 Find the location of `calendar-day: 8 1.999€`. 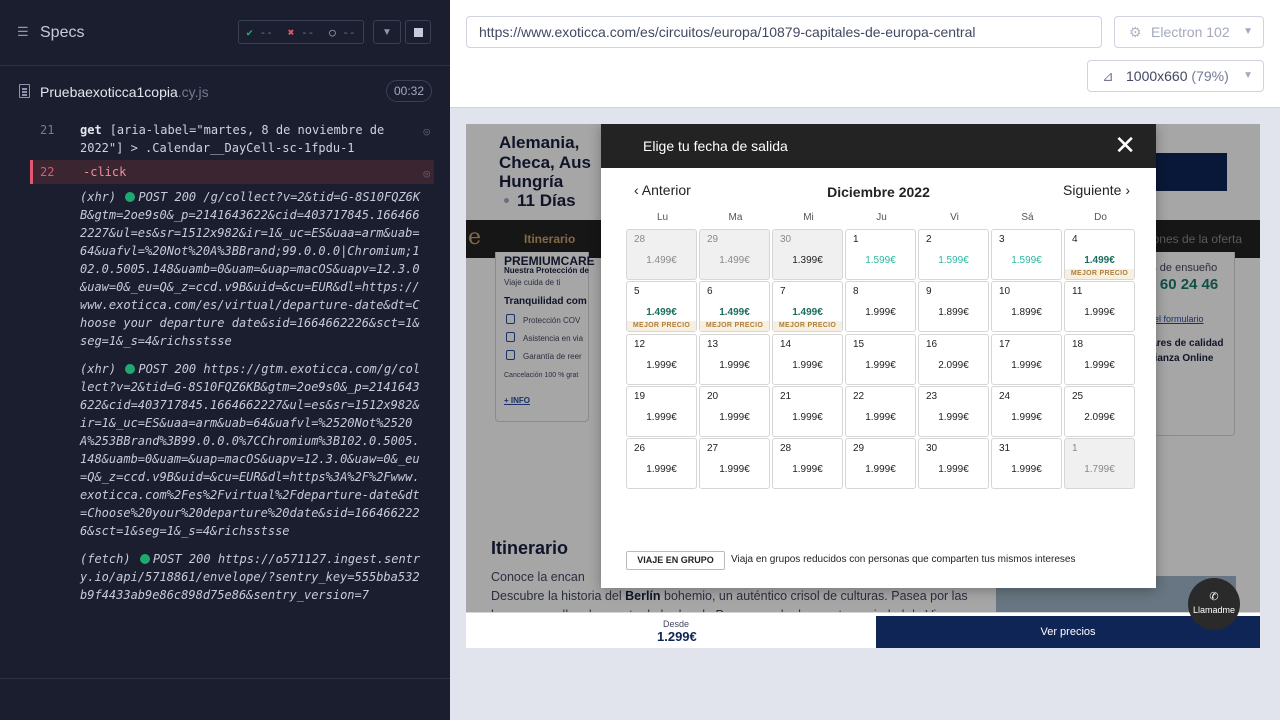

calendar-day: 8 1.999€ is located at coordinates (880, 307).